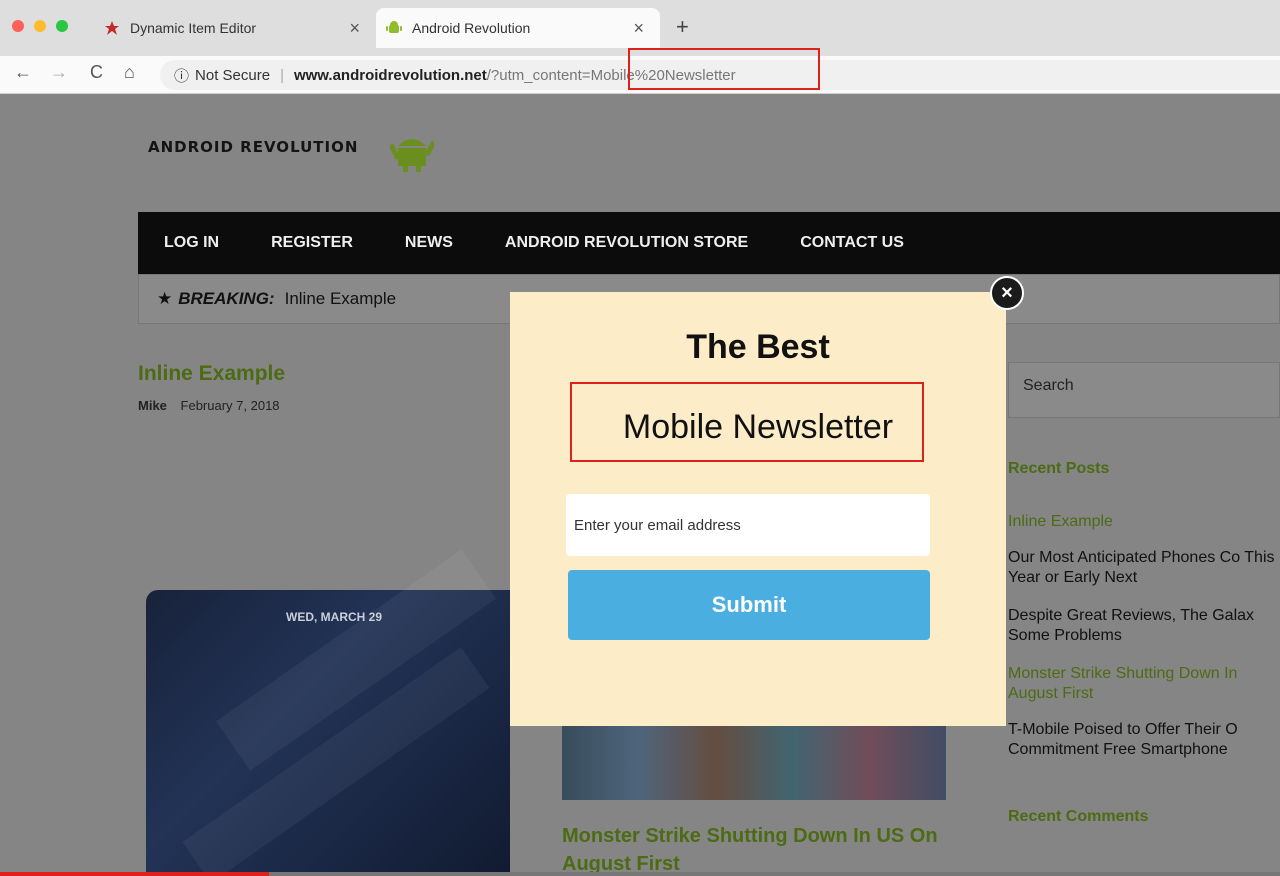 This screenshot has height=876, width=1280. What do you see at coordinates (1007, 293) in the screenshot?
I see `close-icon: ×` at bounding box center [1007, 293].